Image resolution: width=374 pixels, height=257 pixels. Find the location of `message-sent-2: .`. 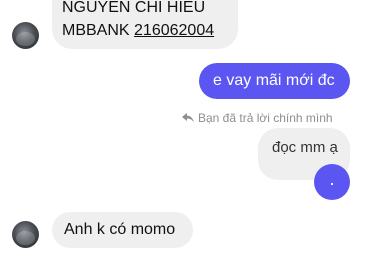

message-sent-2: . is located at coordinates (332, 182).